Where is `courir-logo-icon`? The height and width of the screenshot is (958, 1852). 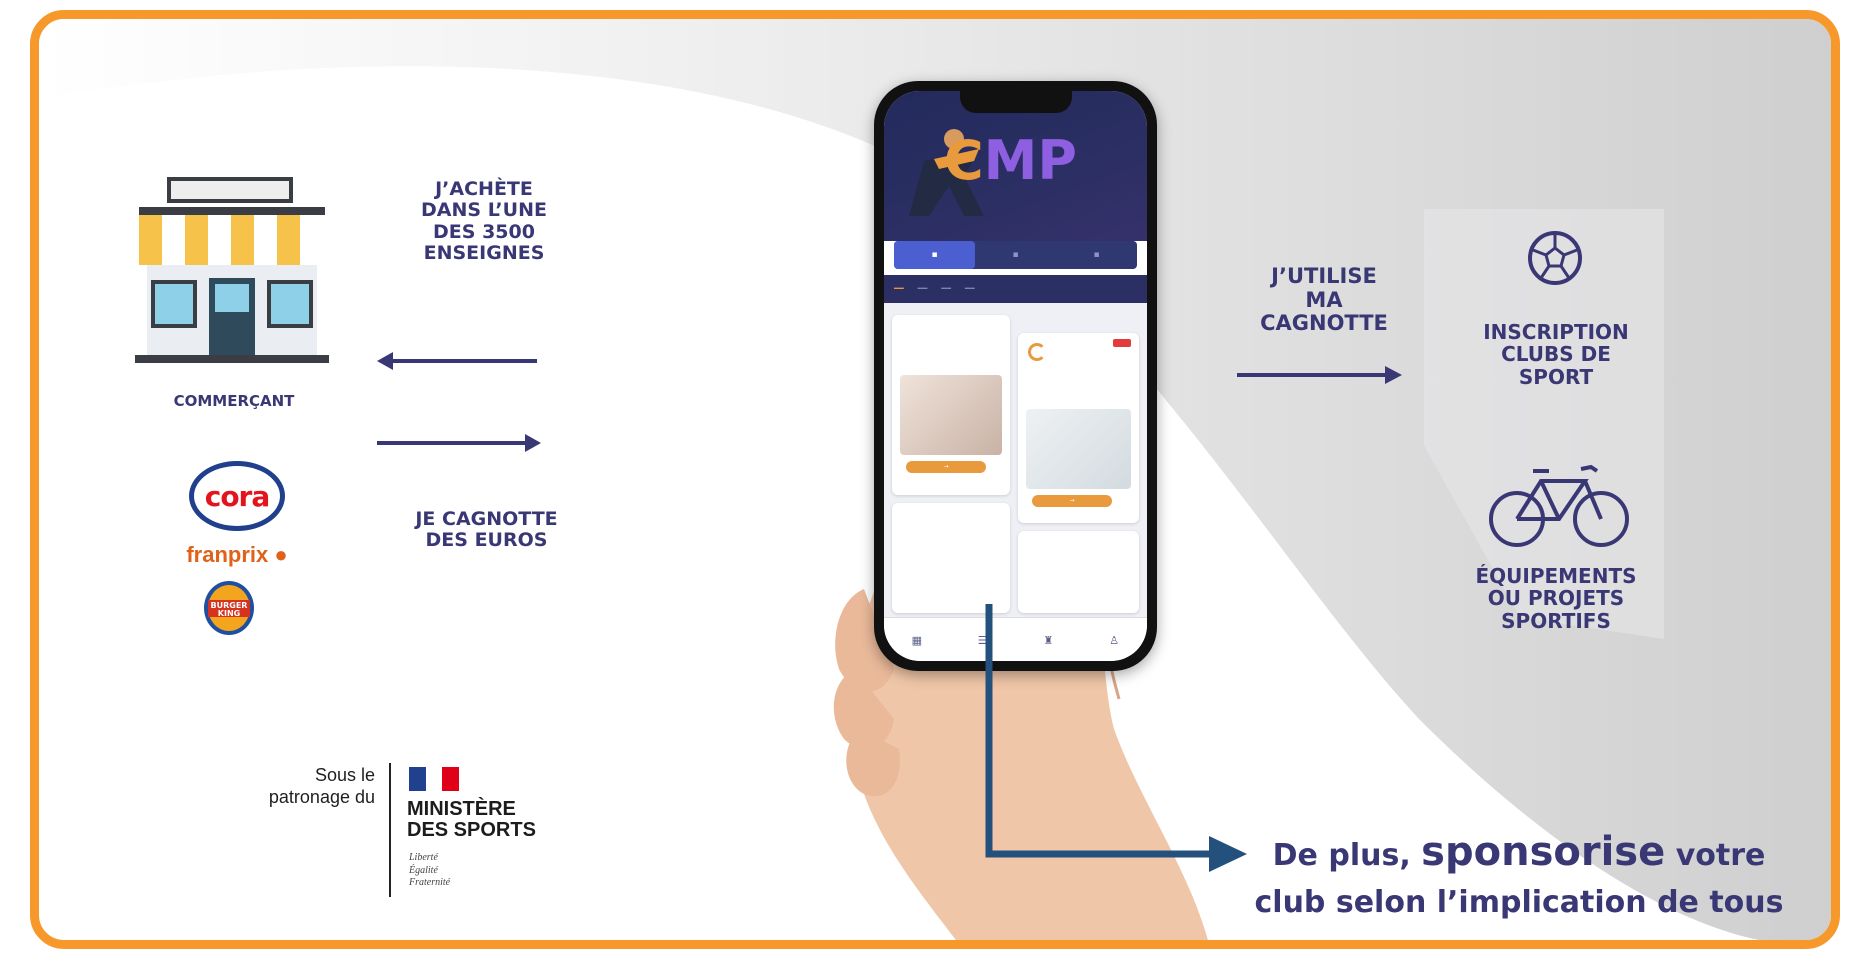 courir-logo-icon is located at coordinates (1037, 352).